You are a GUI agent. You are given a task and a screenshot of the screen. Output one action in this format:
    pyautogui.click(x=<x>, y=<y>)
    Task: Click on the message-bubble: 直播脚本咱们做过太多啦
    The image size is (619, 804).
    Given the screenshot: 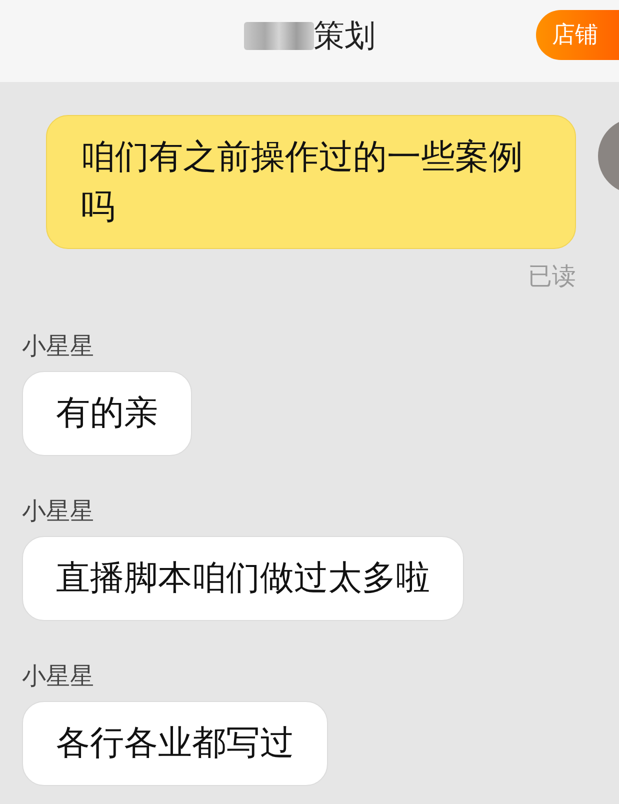 What is the action you would take?
    pyautogui.click(x=243, y=578)
    